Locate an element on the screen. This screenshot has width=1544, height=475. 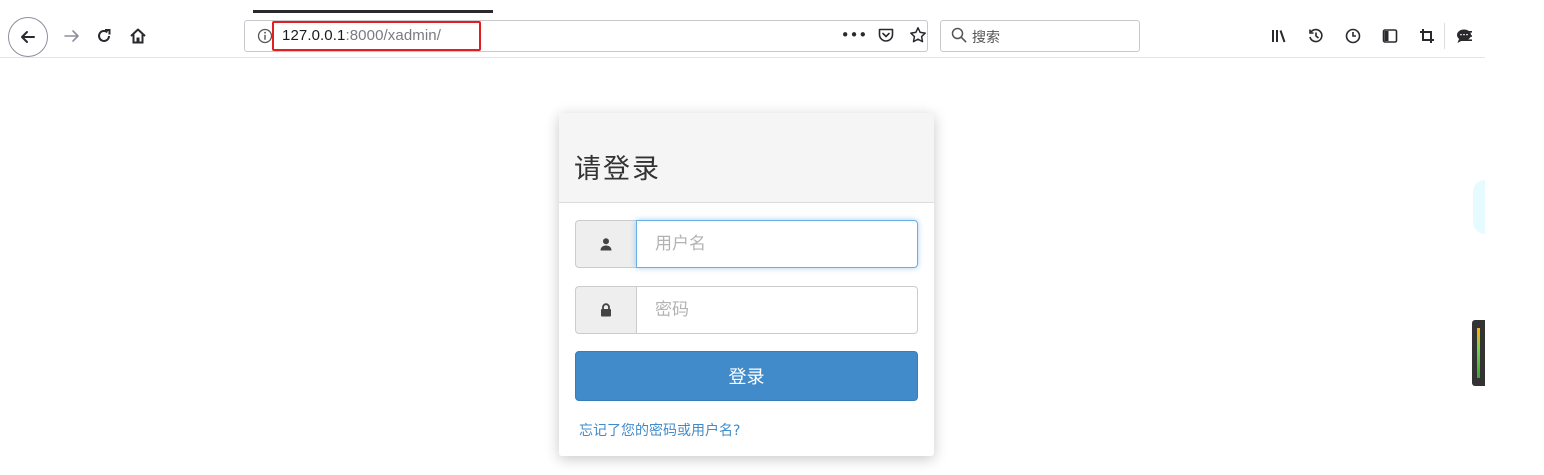
search-bar is located at coordinates (1040, 36).